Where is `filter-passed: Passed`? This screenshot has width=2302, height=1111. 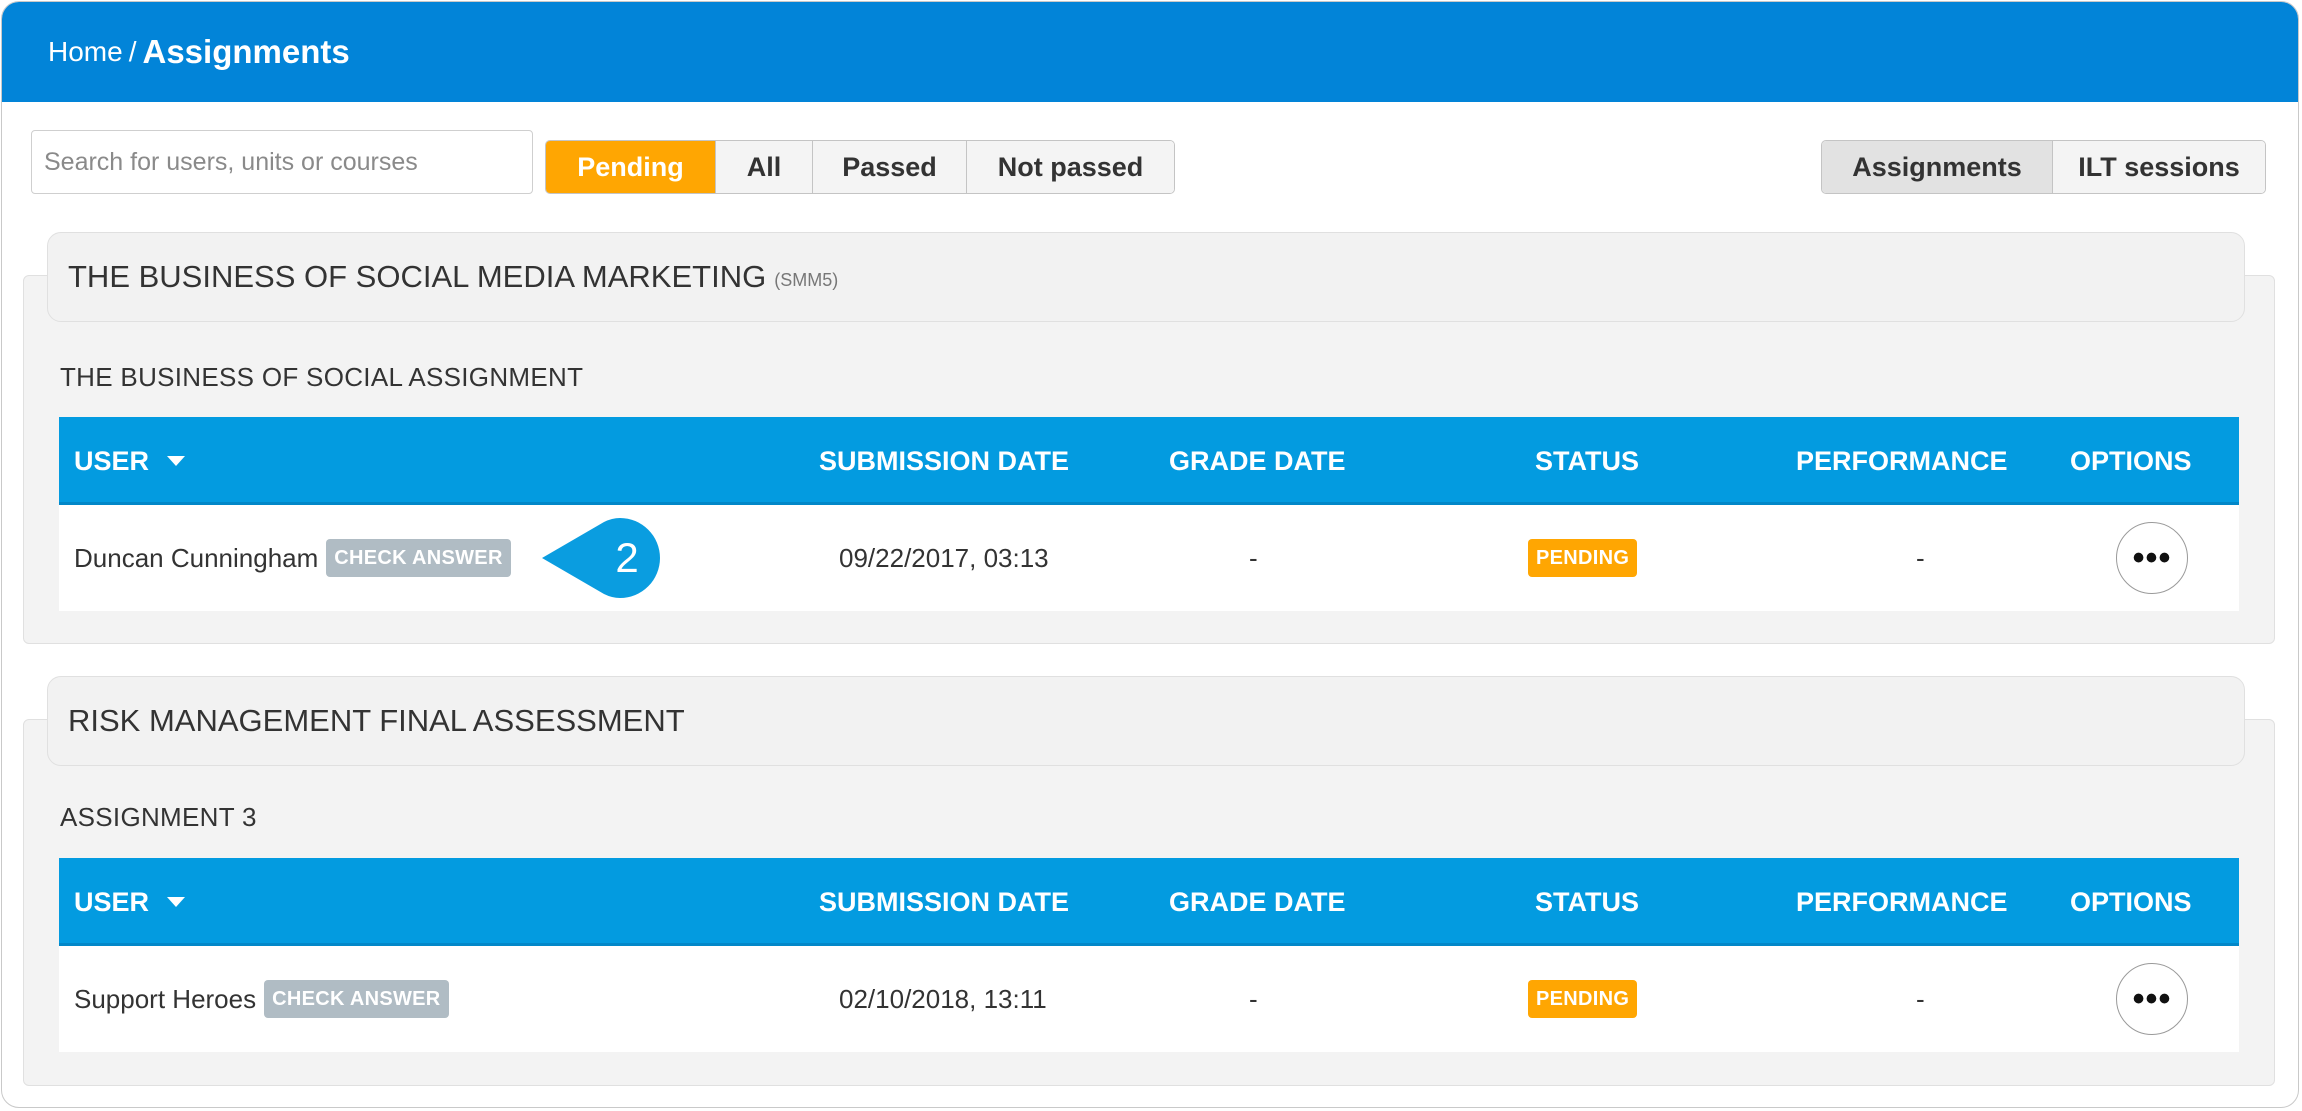
filter-passed: Passed is located at coordinates (890, 167).